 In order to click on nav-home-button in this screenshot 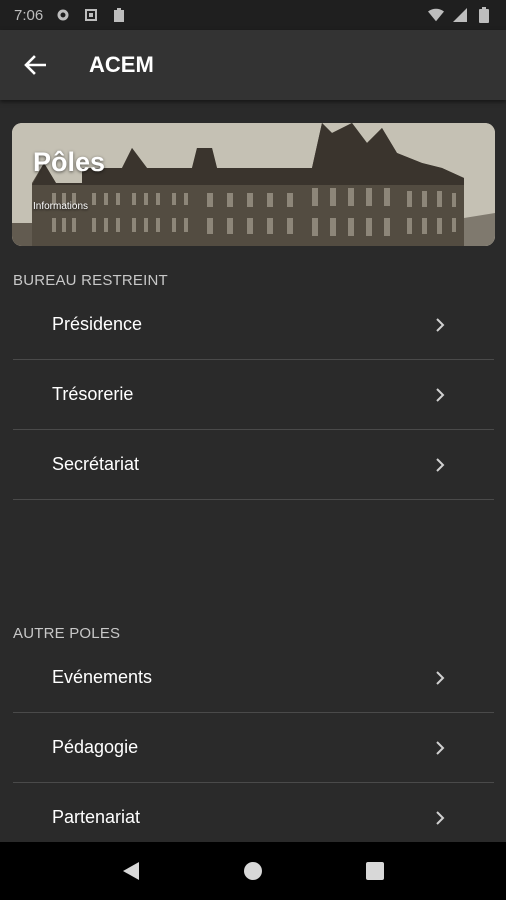, I will do `click(253, 871)`.